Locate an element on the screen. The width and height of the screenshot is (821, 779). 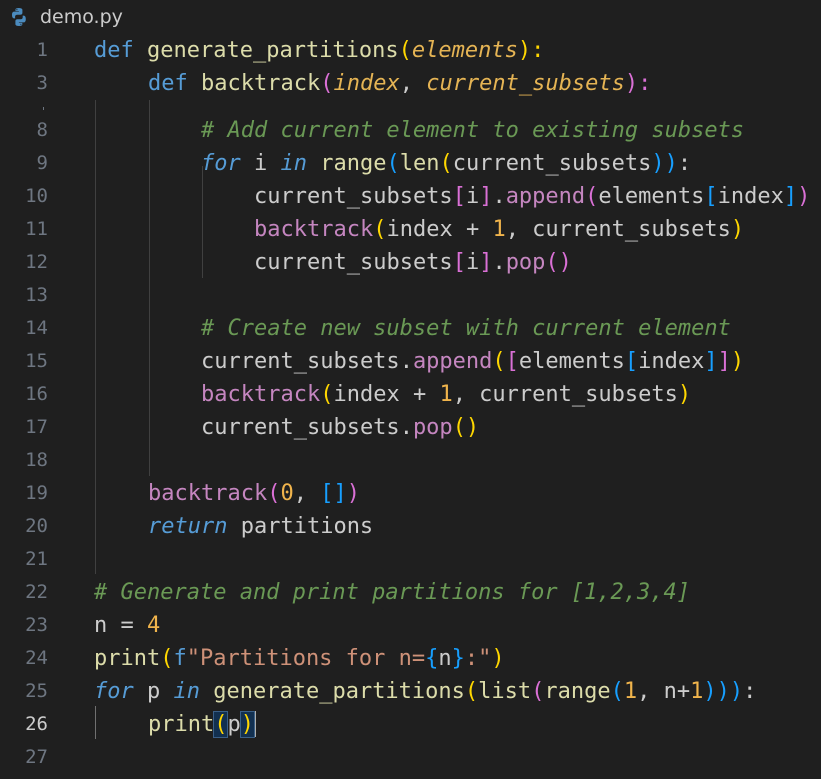
code-line: 16 backtrack(index + 1, current_subsets) is located at coordinates (410, 394).